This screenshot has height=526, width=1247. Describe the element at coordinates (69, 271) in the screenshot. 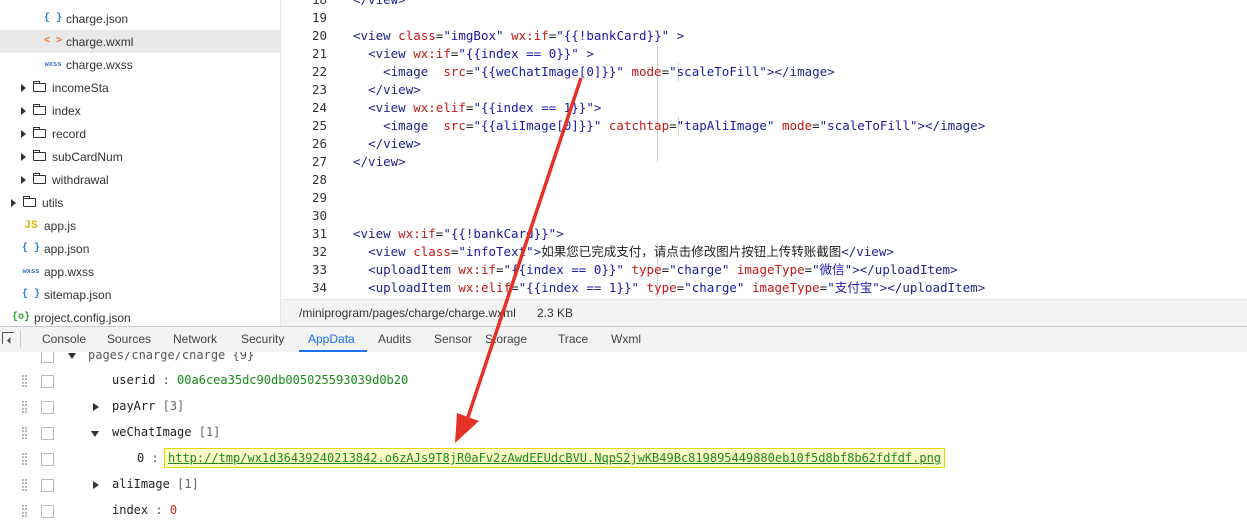

I see `tree-item-label: app.wxss` at that location.